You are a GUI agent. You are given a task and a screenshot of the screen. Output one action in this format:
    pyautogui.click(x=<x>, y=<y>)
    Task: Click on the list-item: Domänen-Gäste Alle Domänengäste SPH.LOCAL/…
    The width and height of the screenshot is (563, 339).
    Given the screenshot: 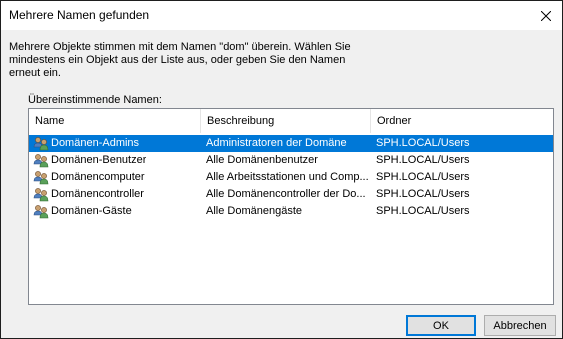 What is the action you would take?
    pyautogui.click(x=291, y=211)
    